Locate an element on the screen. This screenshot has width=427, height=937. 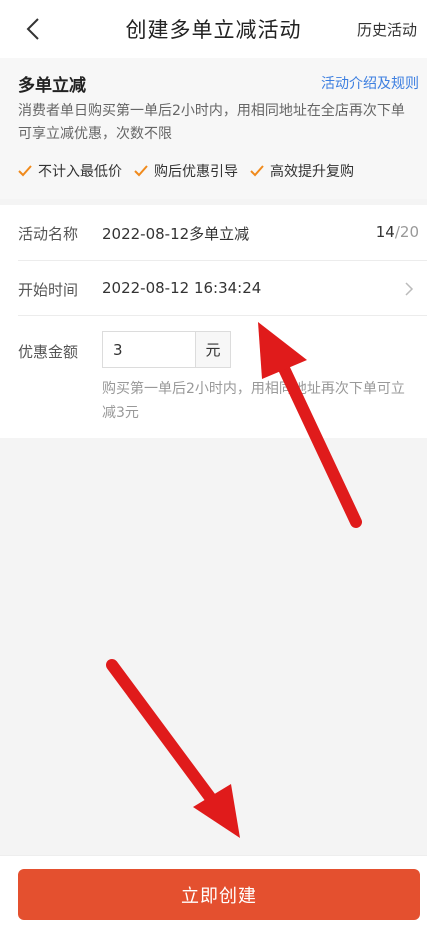
start-time-label: 开始时间 is located at coordinates (48, 290).